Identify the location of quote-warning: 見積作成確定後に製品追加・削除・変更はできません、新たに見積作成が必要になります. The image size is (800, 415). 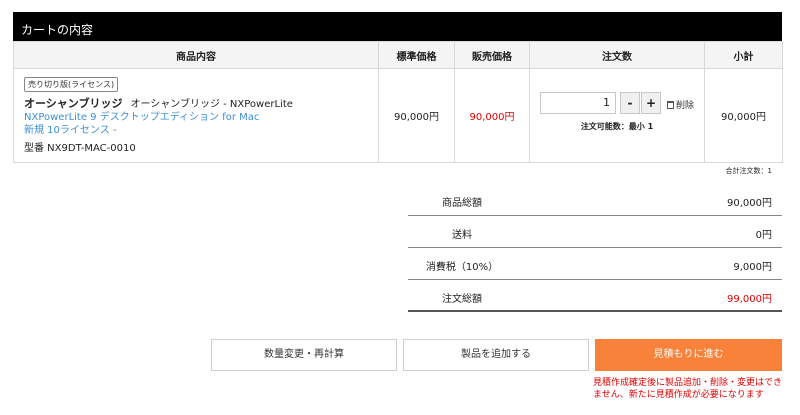
(688, 389).